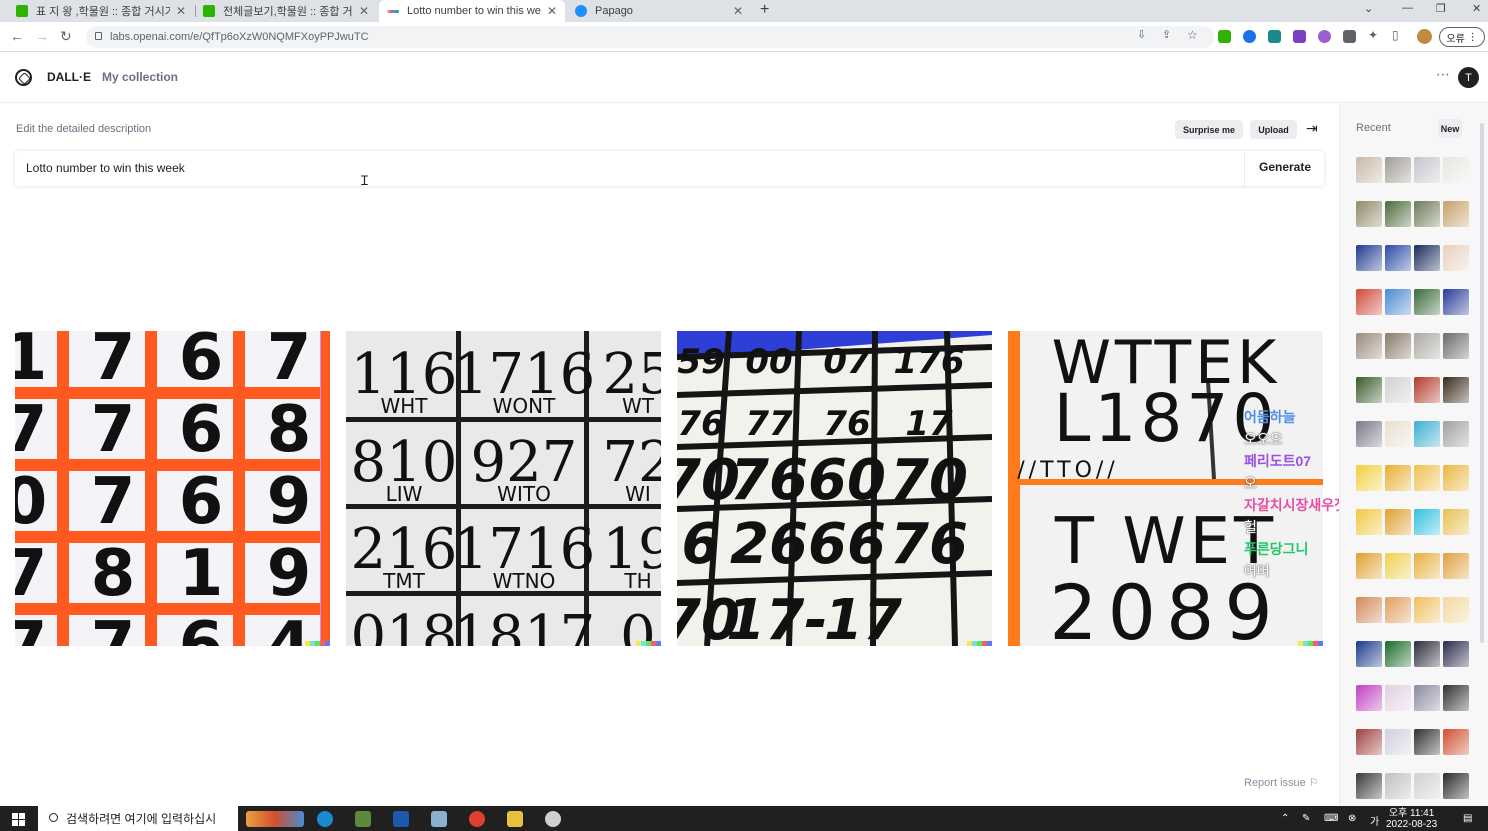 The width and height of the screenshot is (1488, 831). Describe the element at coordinates (439, 819) in the screenshot. I see `notepad-icon` at that location.